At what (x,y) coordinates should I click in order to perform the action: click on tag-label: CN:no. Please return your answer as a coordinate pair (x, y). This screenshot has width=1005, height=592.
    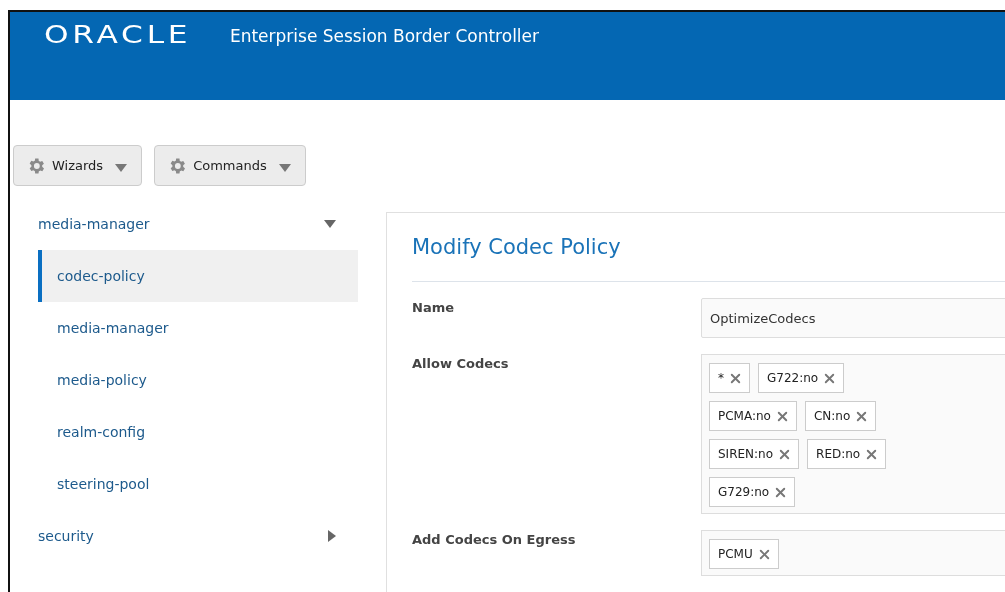
    Looking at the image, I should click on (832, 416).